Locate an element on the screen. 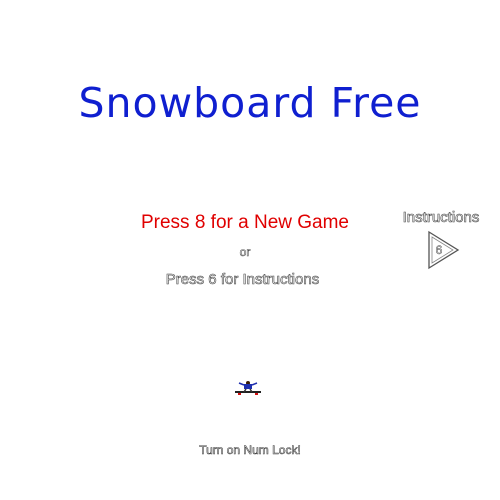 This screenshot has height=500, width=500. or-separator: or is located at coordinates (245, 252).